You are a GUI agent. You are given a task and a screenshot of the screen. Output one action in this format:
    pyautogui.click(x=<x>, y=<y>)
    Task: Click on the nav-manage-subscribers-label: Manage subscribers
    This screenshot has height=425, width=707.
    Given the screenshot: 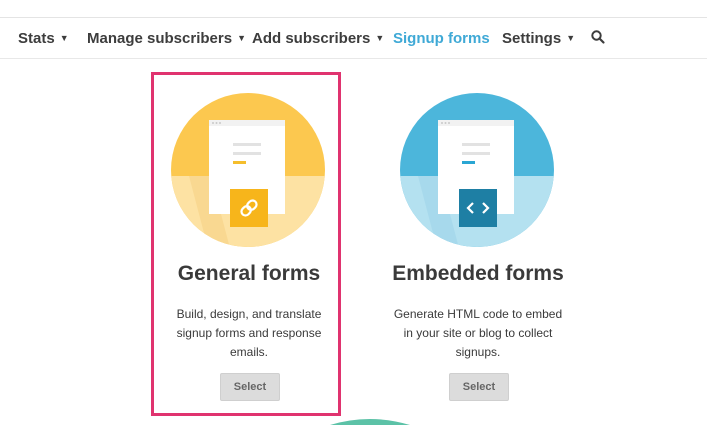 What is the action you would take?
    pyautogui.click(x=160, y=38)
    